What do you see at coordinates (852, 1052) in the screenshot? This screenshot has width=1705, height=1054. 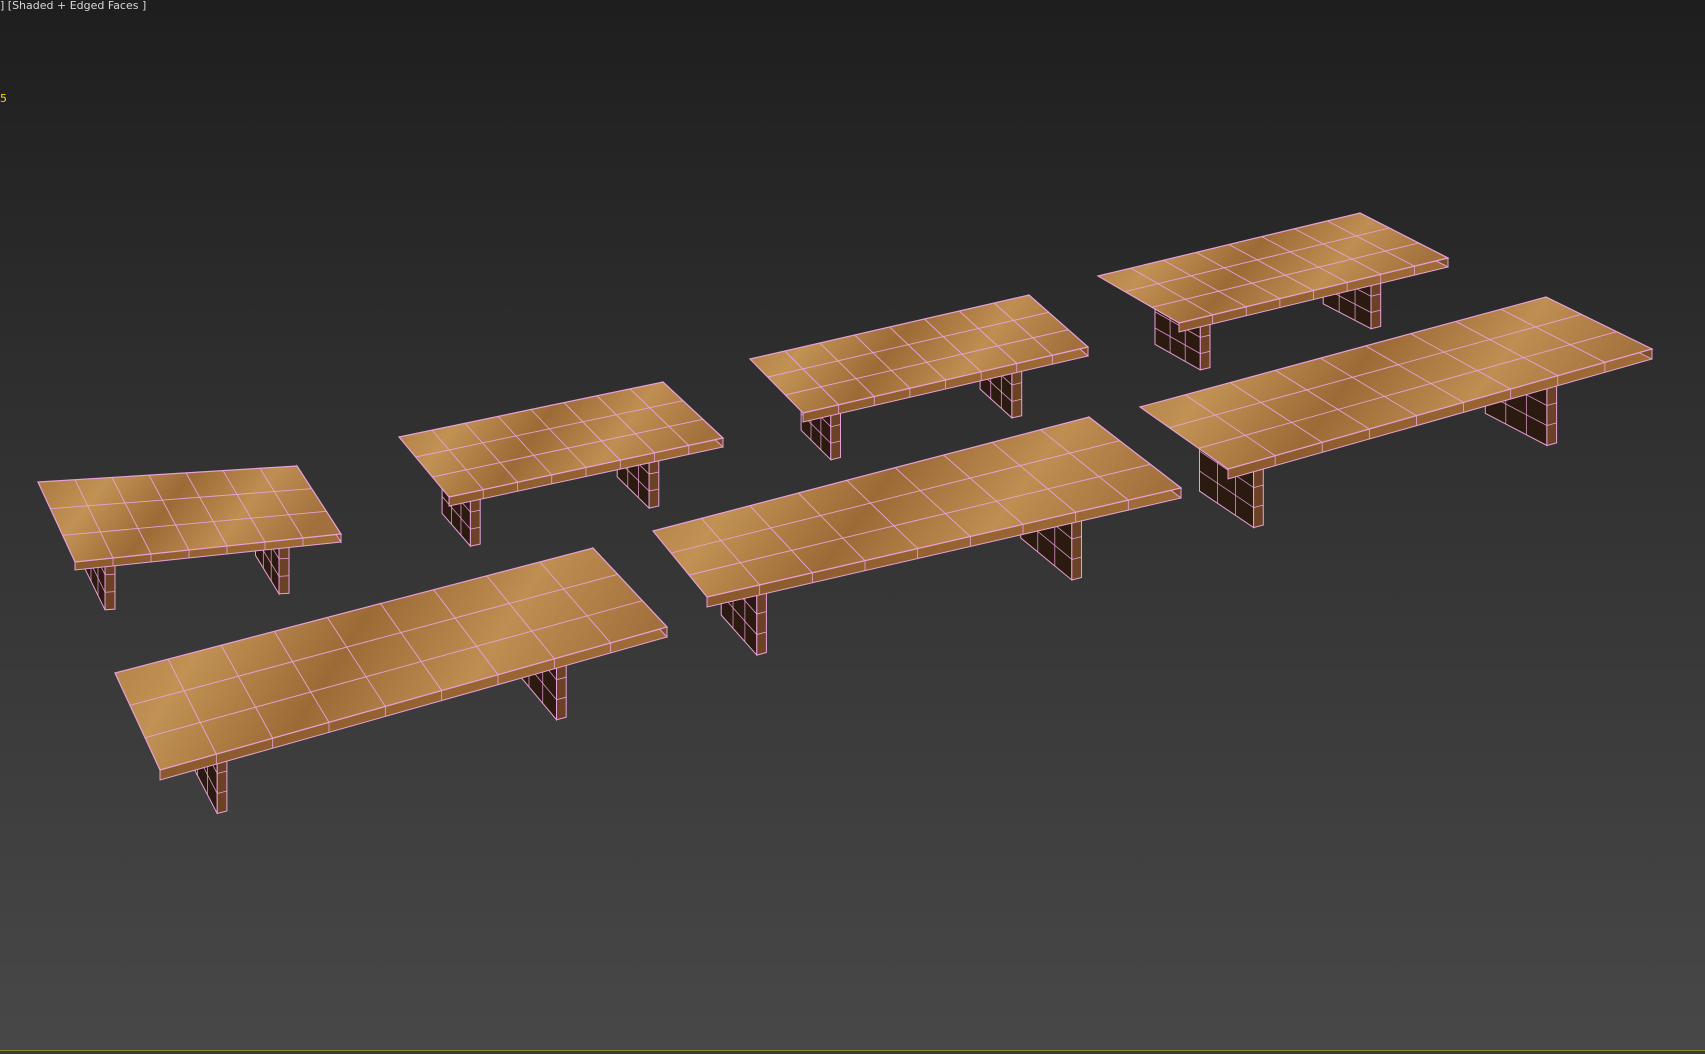 I see `viewport-bottom-edge` at bounding box center [852, 1052].